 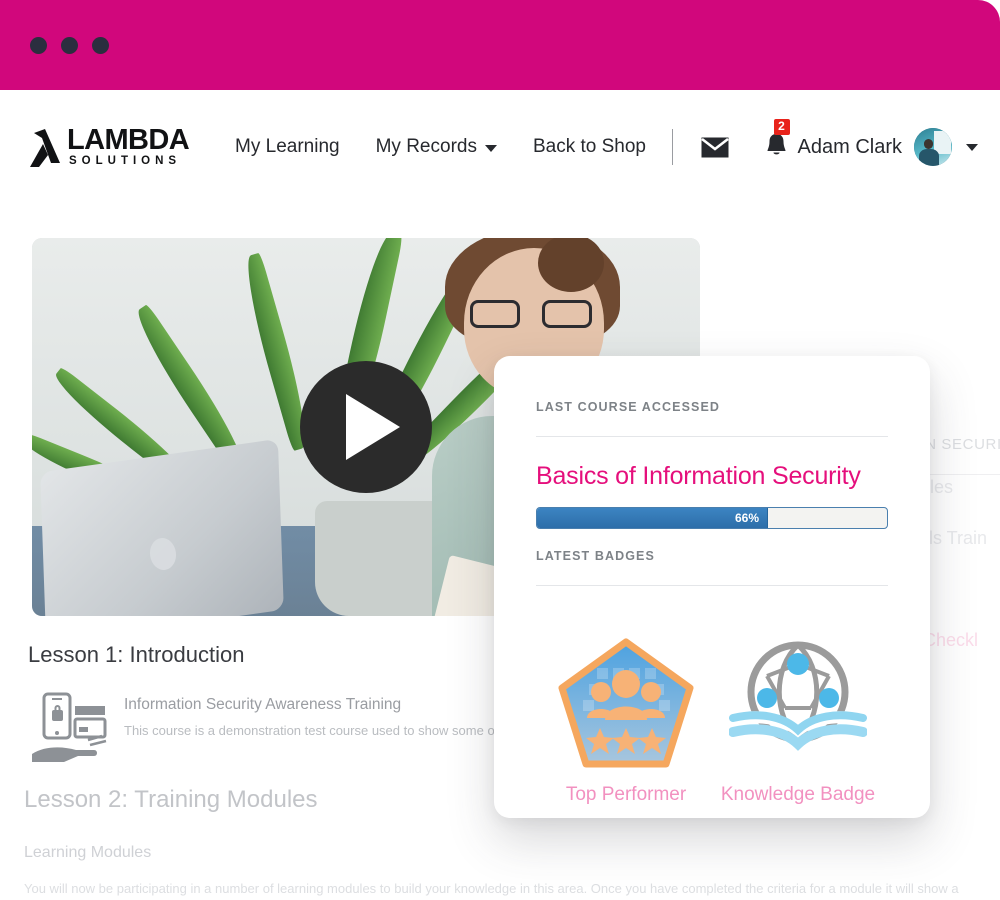 I want to click on nav-label: My Records, so click(x=426, y=146).